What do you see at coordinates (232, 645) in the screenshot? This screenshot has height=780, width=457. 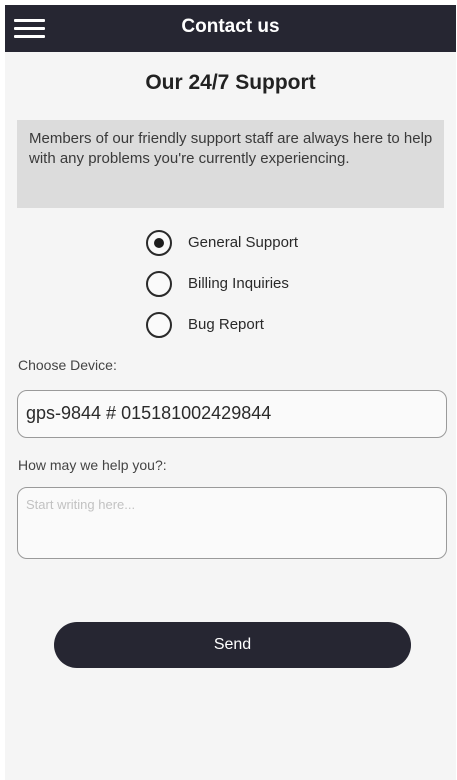 I see `send-button: Send` at bounding box center [232, 645].